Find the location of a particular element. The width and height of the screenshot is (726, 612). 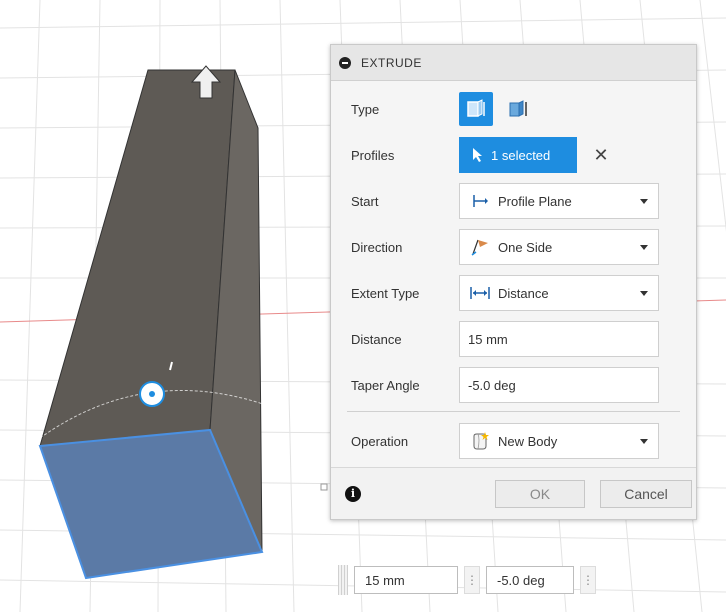

extent-type-label: Extent Type is located at coordinates (385, 293).